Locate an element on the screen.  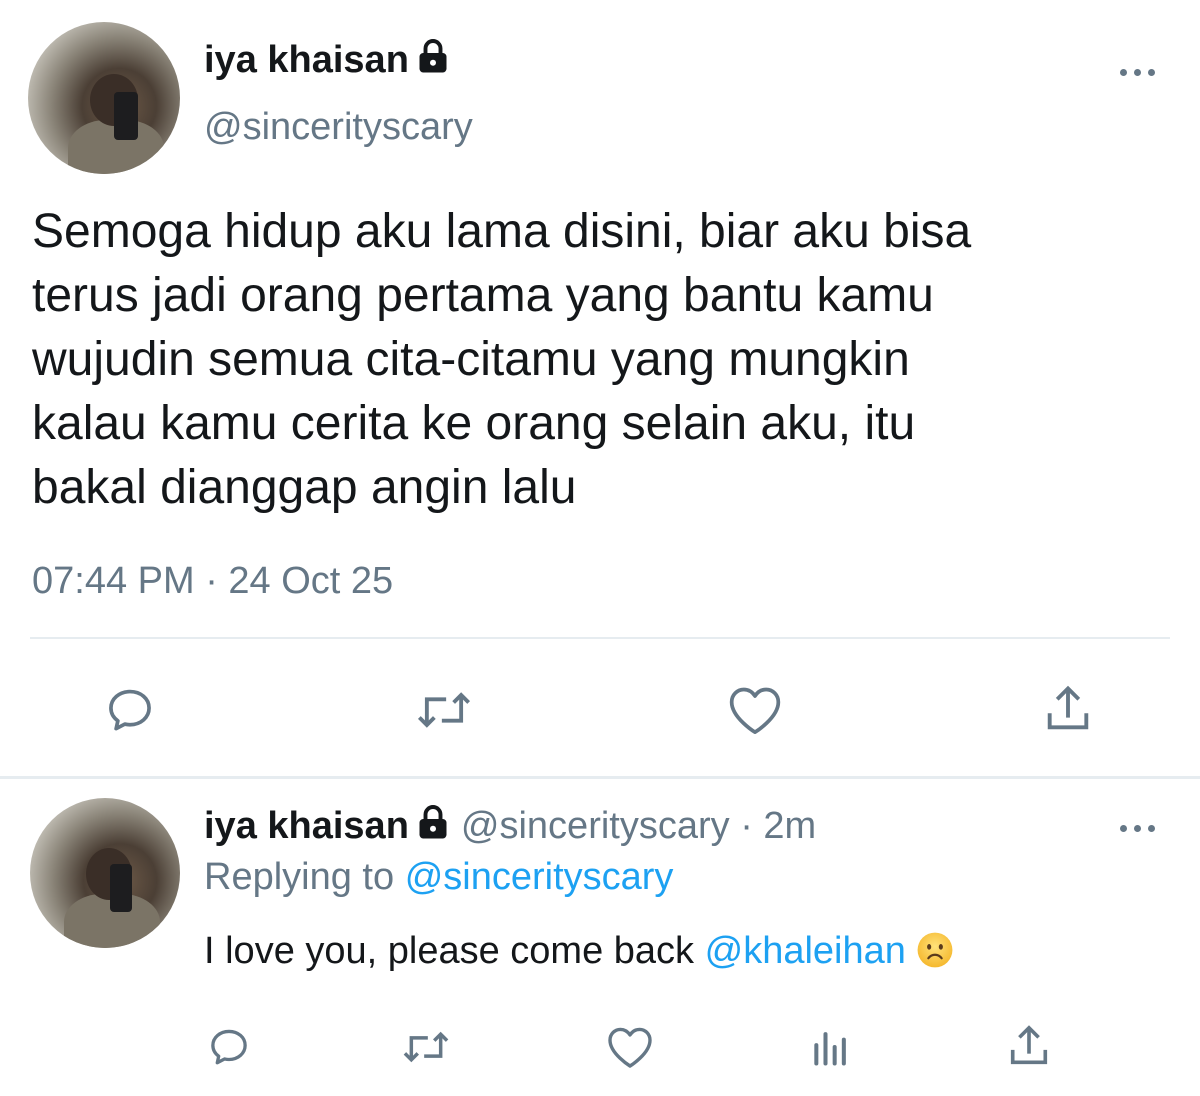
reply-header: iya khaisan @sincerityscary · 2m is located at coordinates (510, 826).